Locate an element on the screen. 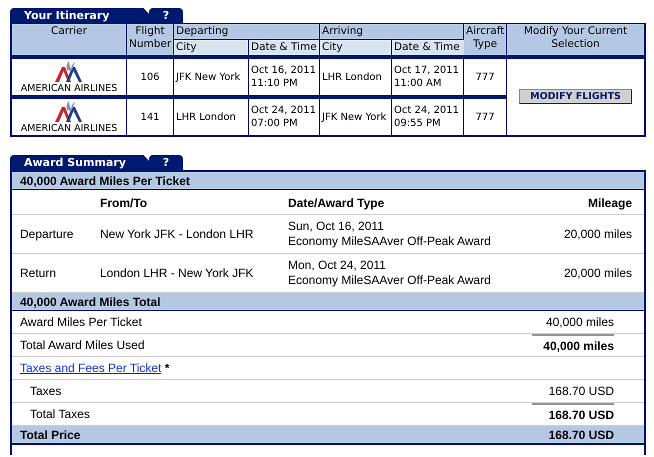 Image resolution: width=654 pixels, height=457 pixels. column-header: Date/Award Type is located at coordinates (392, 202).